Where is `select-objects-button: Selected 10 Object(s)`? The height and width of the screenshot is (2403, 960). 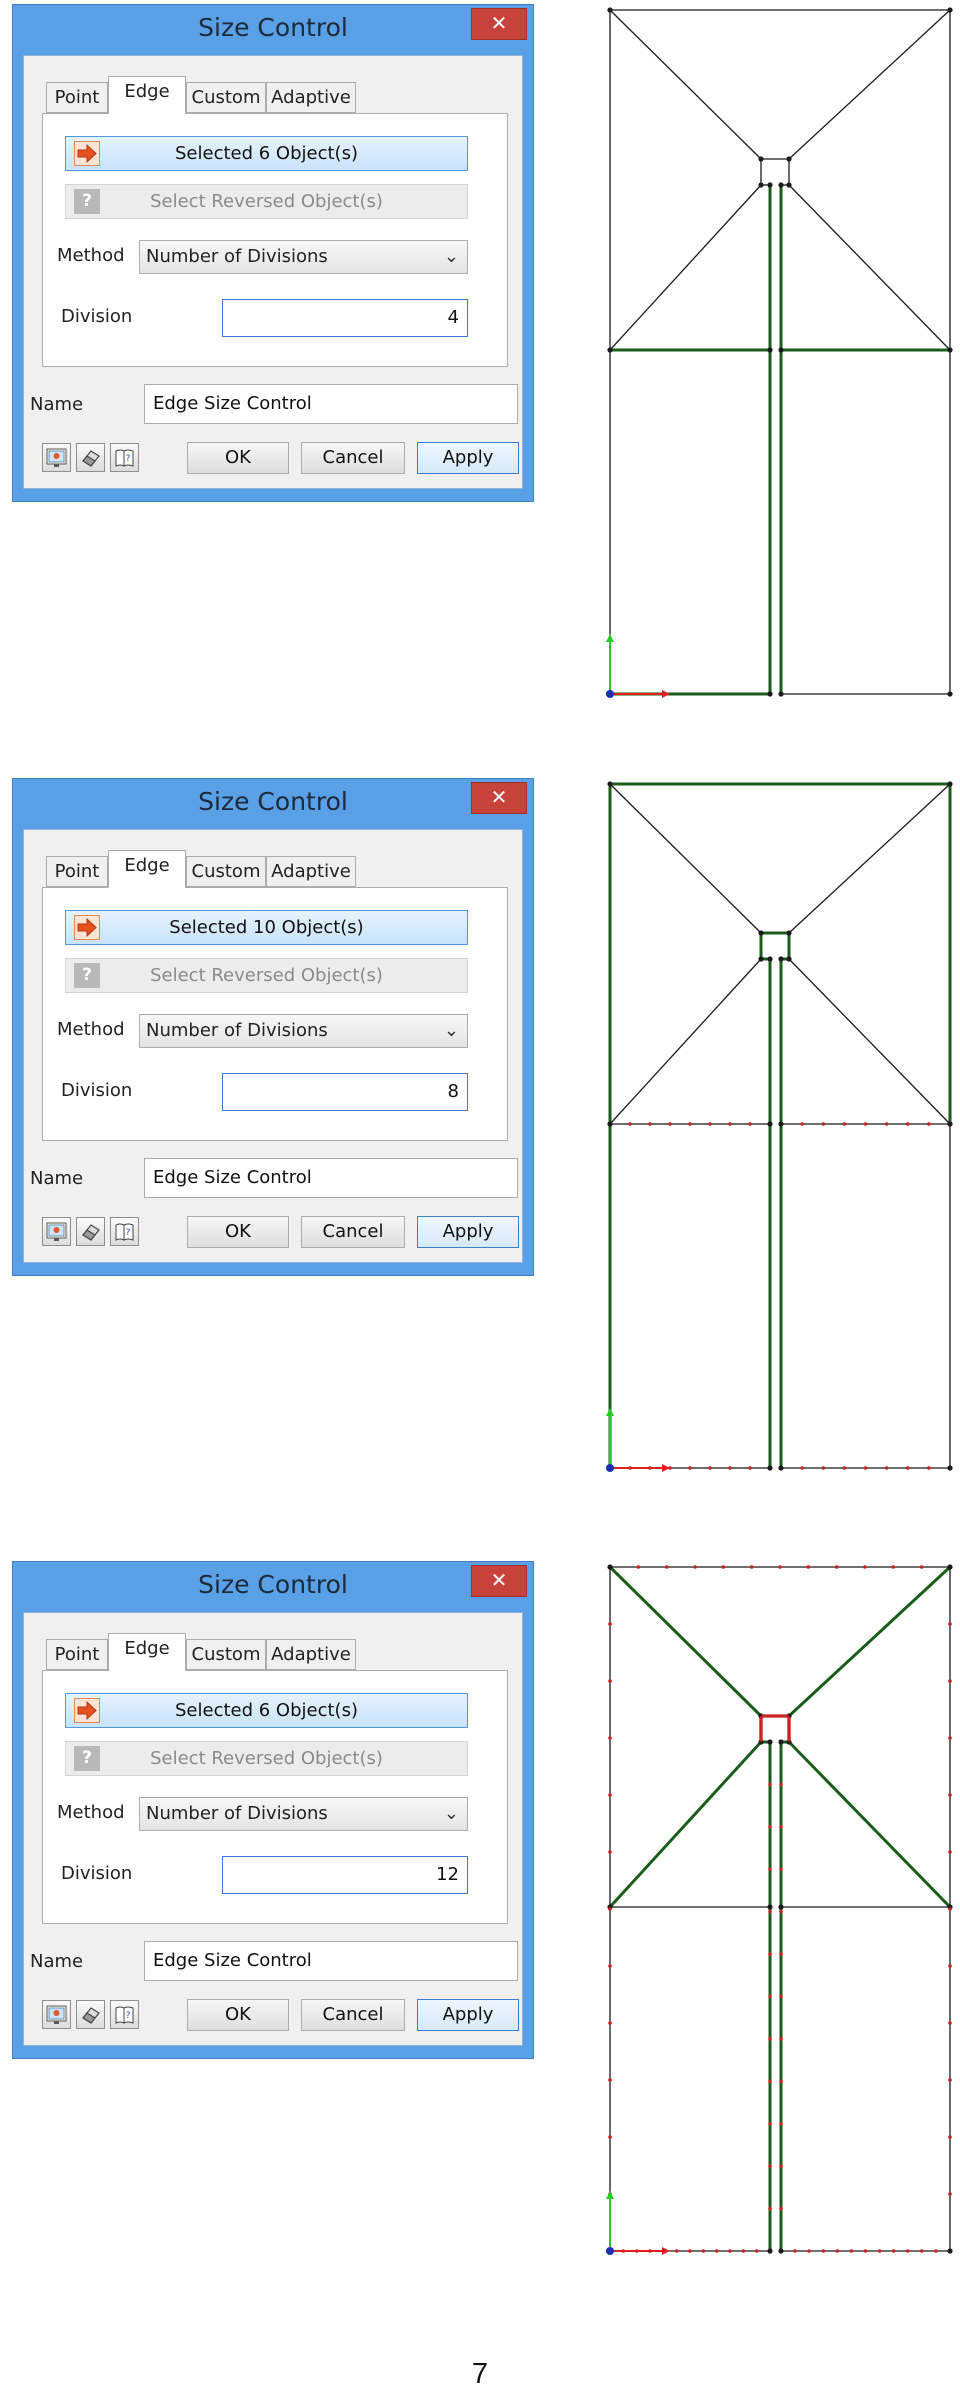
select-objects-button: Selected 10 Object(s) is located at coordinates (266, 927).